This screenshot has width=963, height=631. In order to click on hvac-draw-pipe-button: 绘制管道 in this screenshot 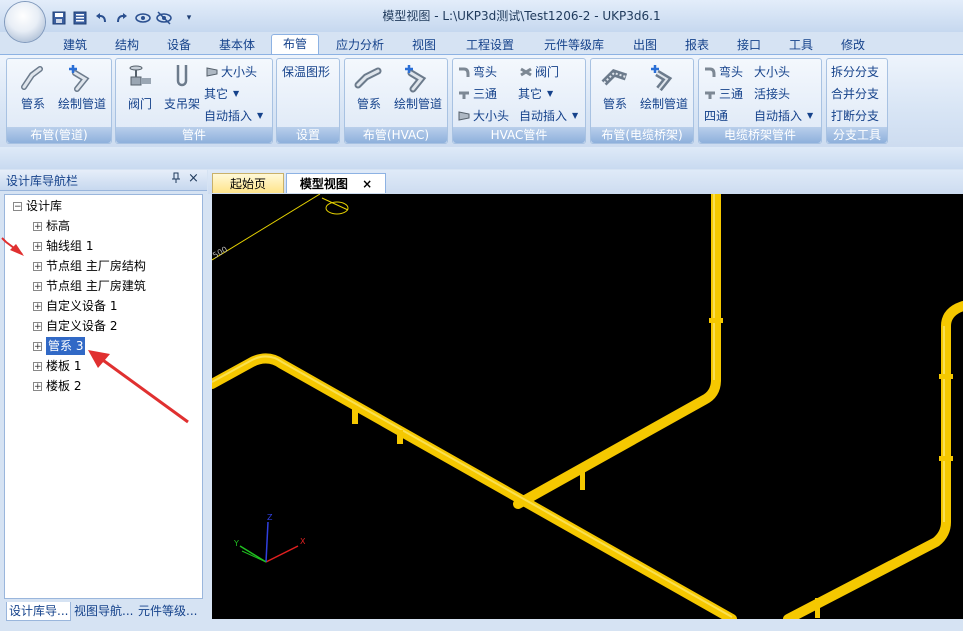, I will do `click(418, 87)`.